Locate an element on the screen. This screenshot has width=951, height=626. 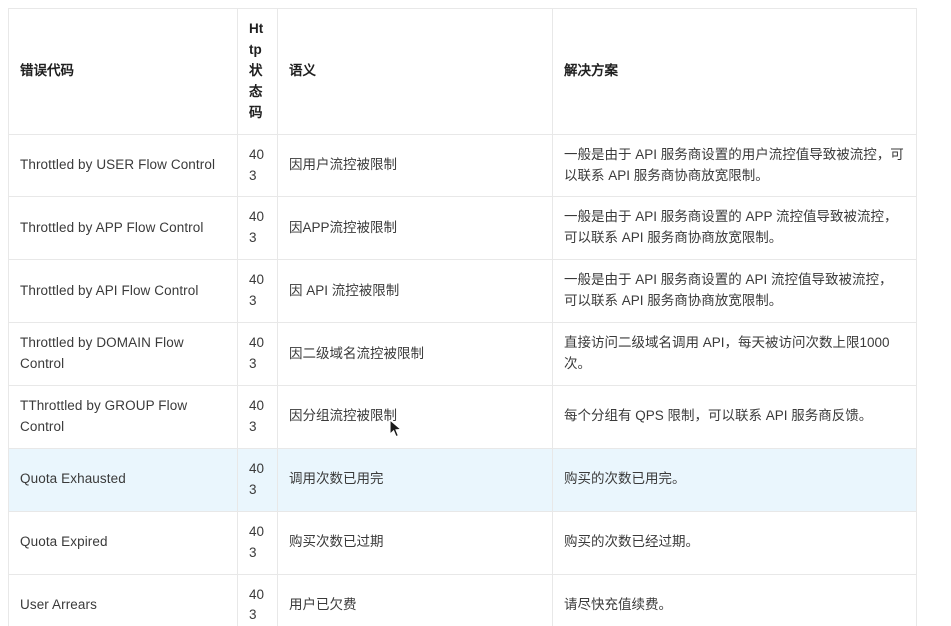
cell-error-code: TThrottled by GROUP Flow Control is located at coordinates (123, 416).